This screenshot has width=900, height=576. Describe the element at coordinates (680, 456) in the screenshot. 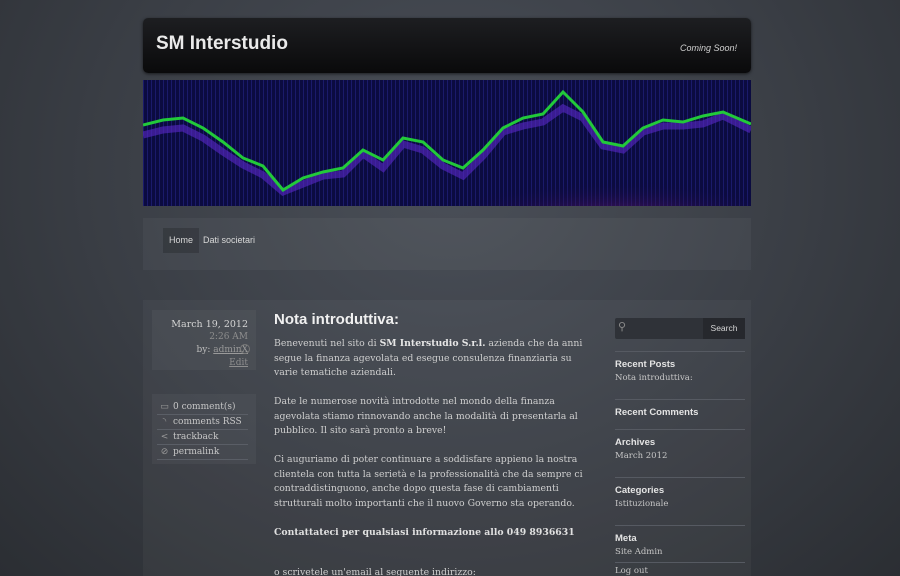

I see `archive-link: March 2012` at that location.